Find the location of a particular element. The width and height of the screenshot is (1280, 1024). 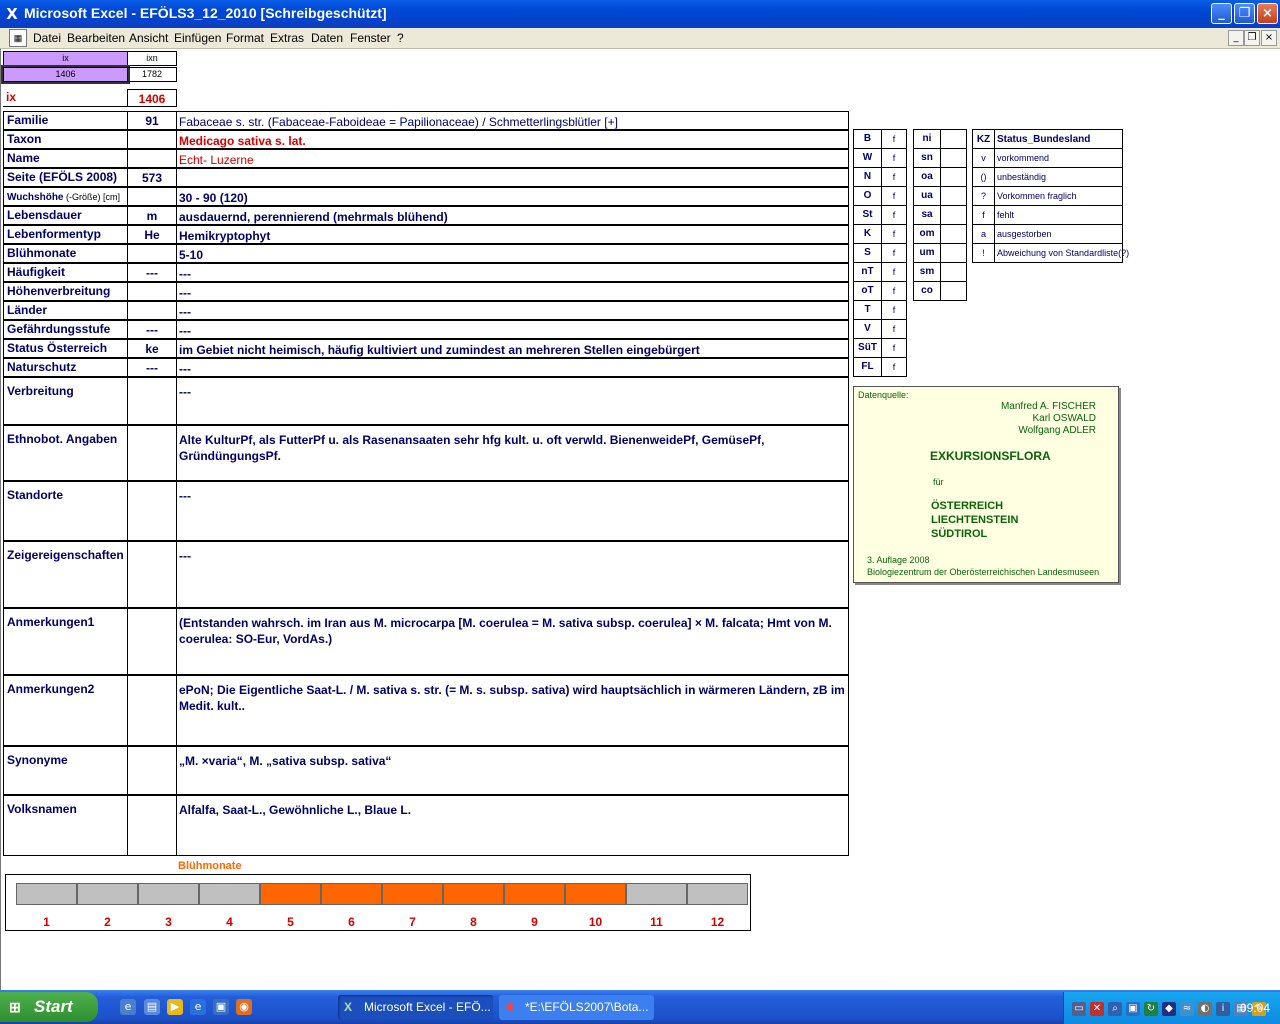

sync-icon: ↻ is located at coordinates (1151, 1009).